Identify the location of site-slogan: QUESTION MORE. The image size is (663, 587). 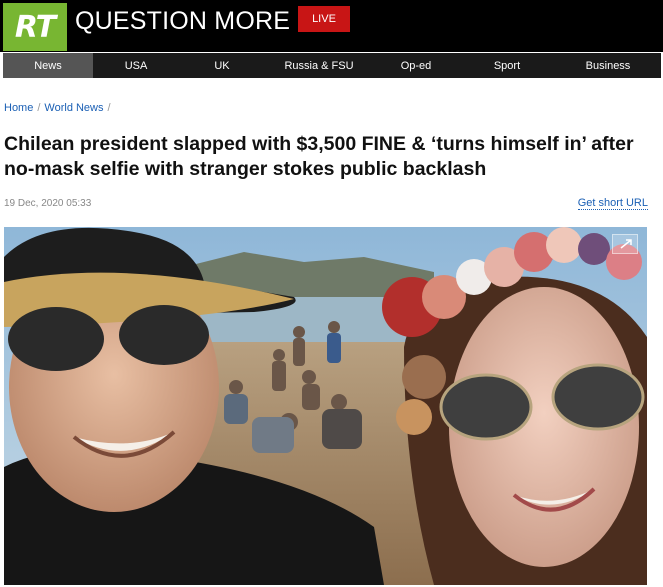
(183, 21).